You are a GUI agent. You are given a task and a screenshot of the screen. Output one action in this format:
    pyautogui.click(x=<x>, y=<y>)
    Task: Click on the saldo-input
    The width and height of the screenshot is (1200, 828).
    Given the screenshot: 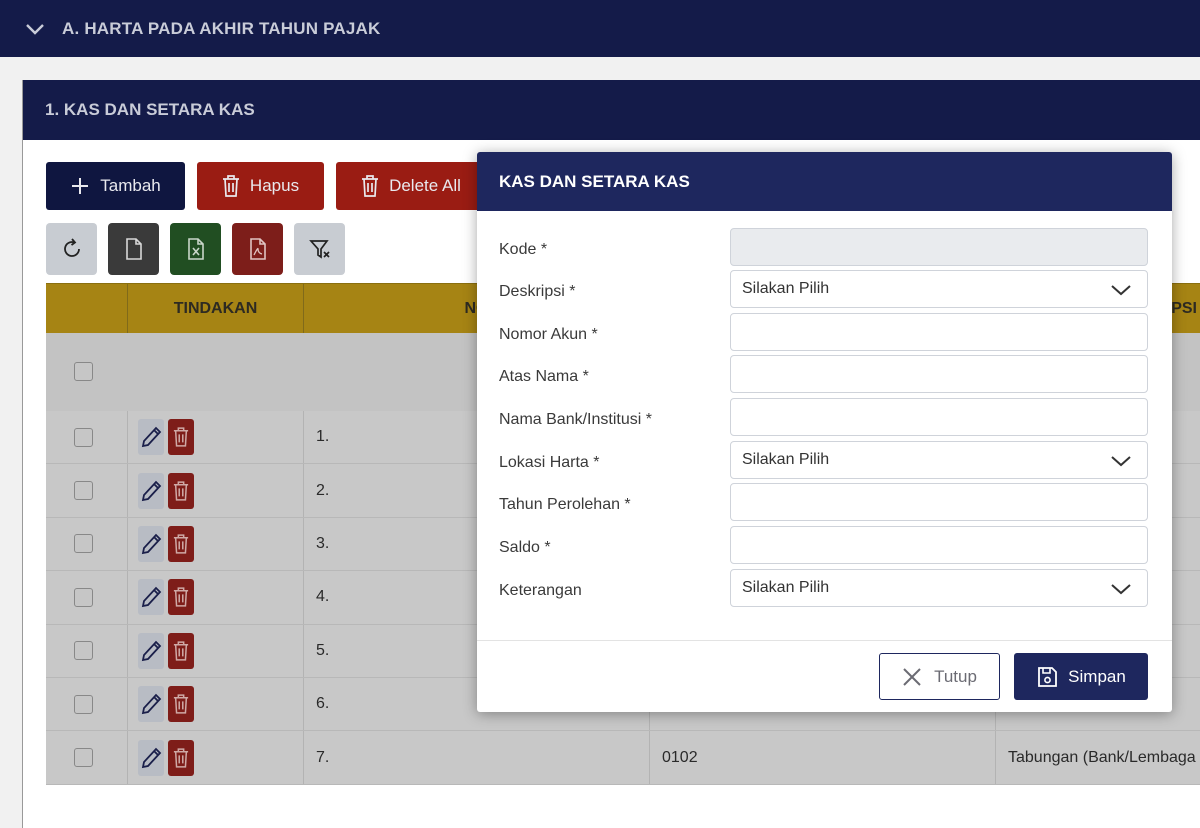 What is the action you would take?
    pyautogui.click(x=939, y=545)
    